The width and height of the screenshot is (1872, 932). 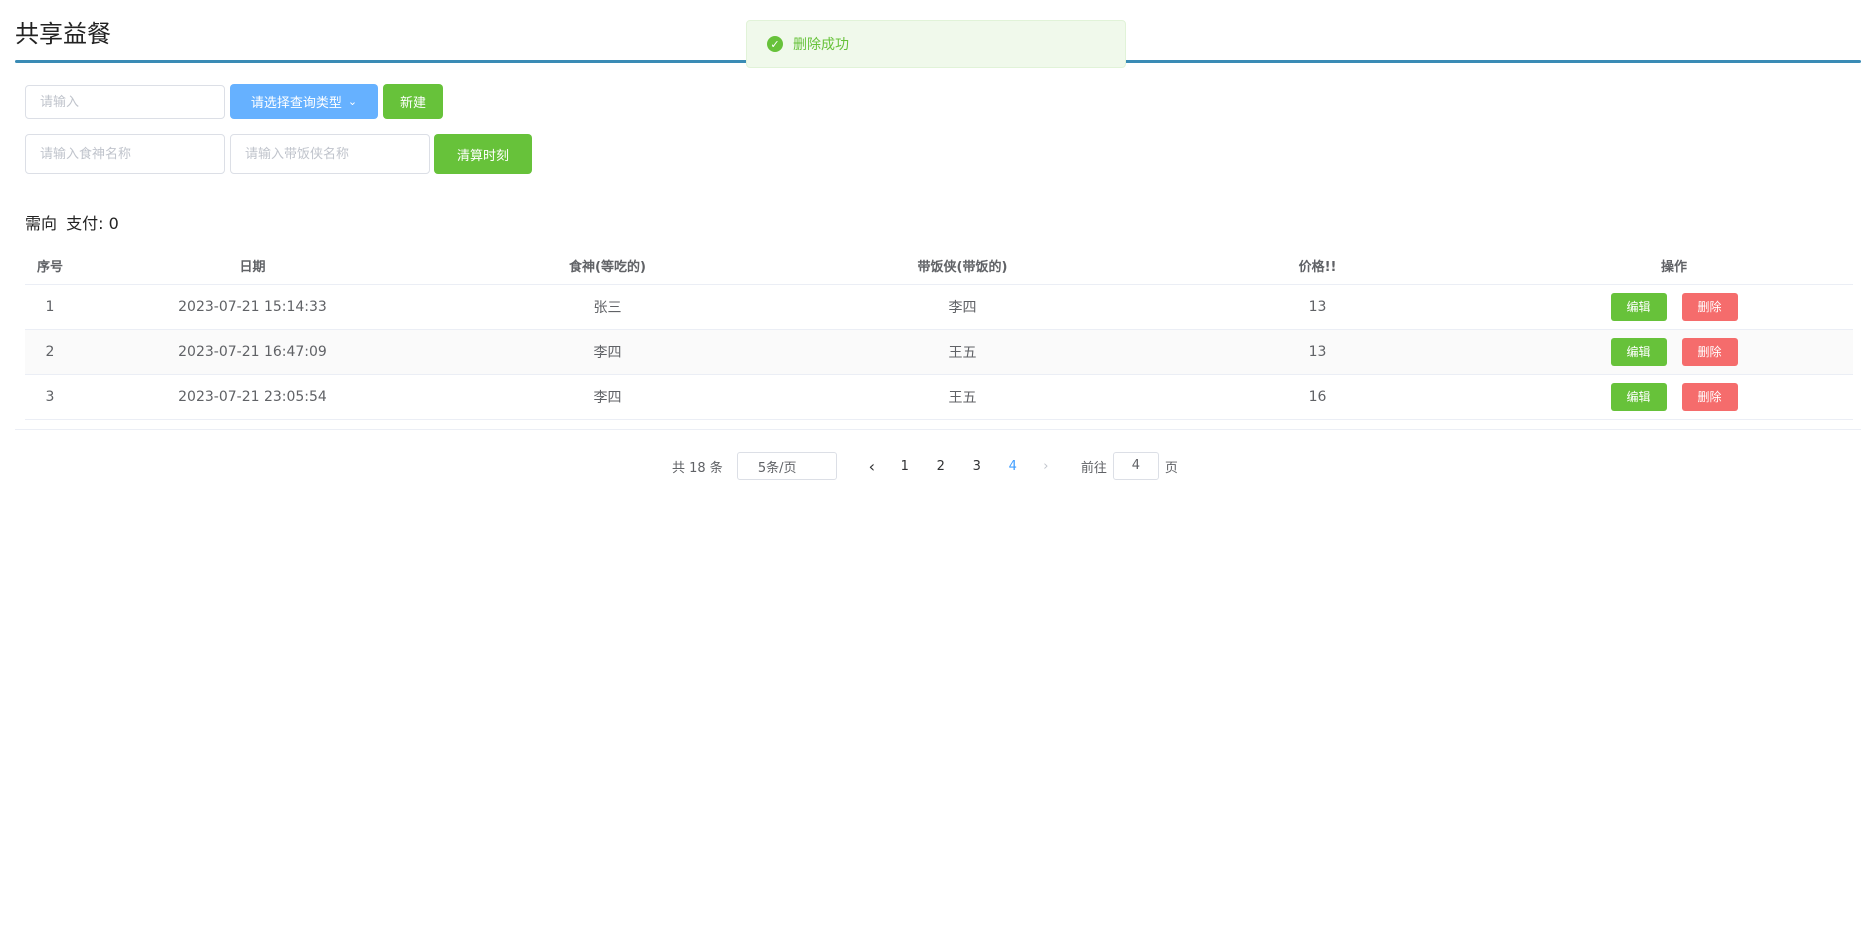 What do you see at coordinates (1317, 266) in the screenshot?
I see `header-price: 价格!!` at bounding box center [1317, 266].